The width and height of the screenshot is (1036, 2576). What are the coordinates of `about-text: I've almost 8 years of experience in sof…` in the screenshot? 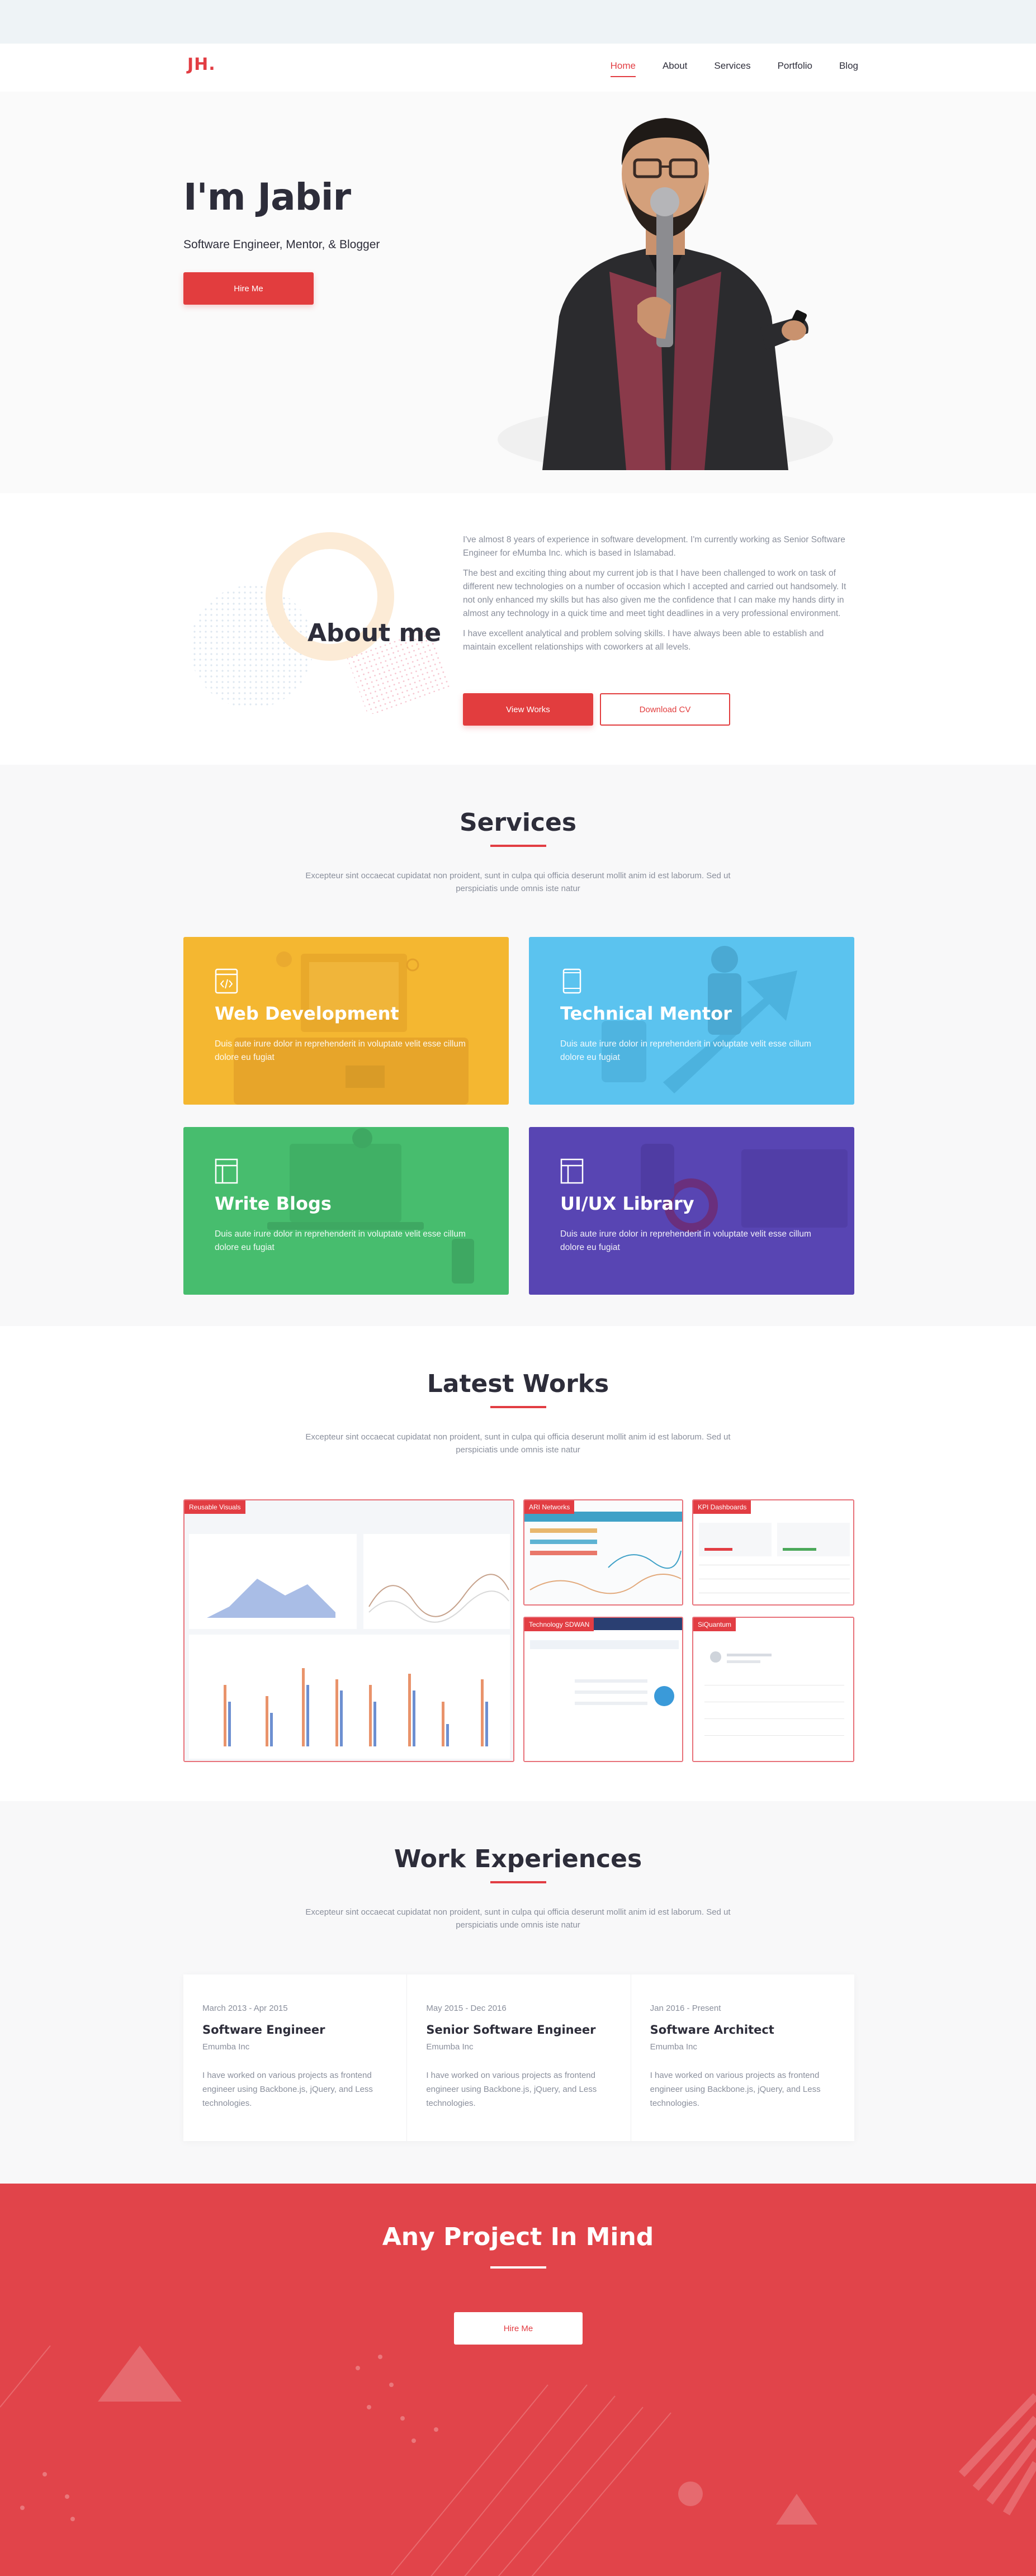 It's located at (658, 597).